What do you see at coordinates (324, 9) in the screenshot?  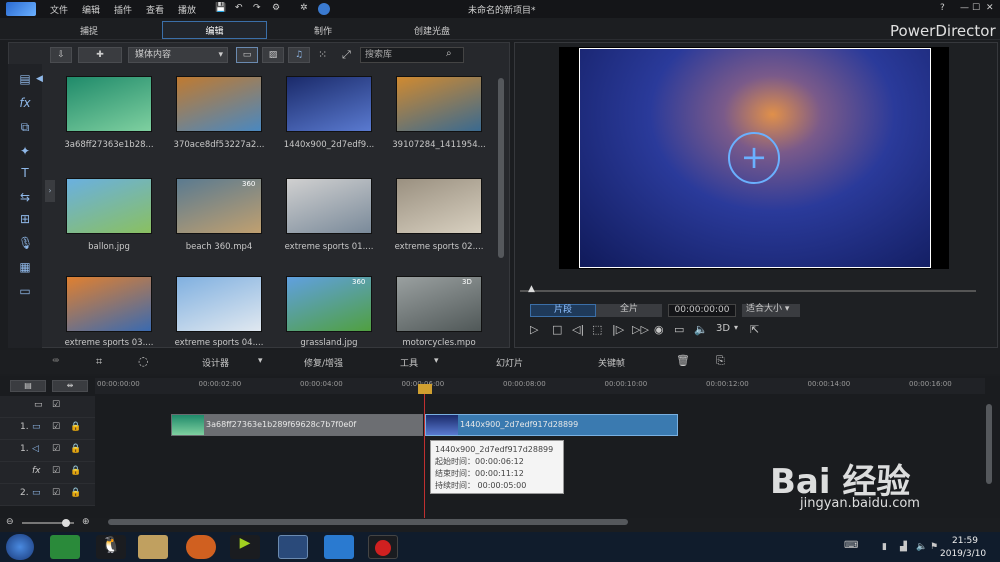 I see `account-icon` at bounding box center [324, 9].